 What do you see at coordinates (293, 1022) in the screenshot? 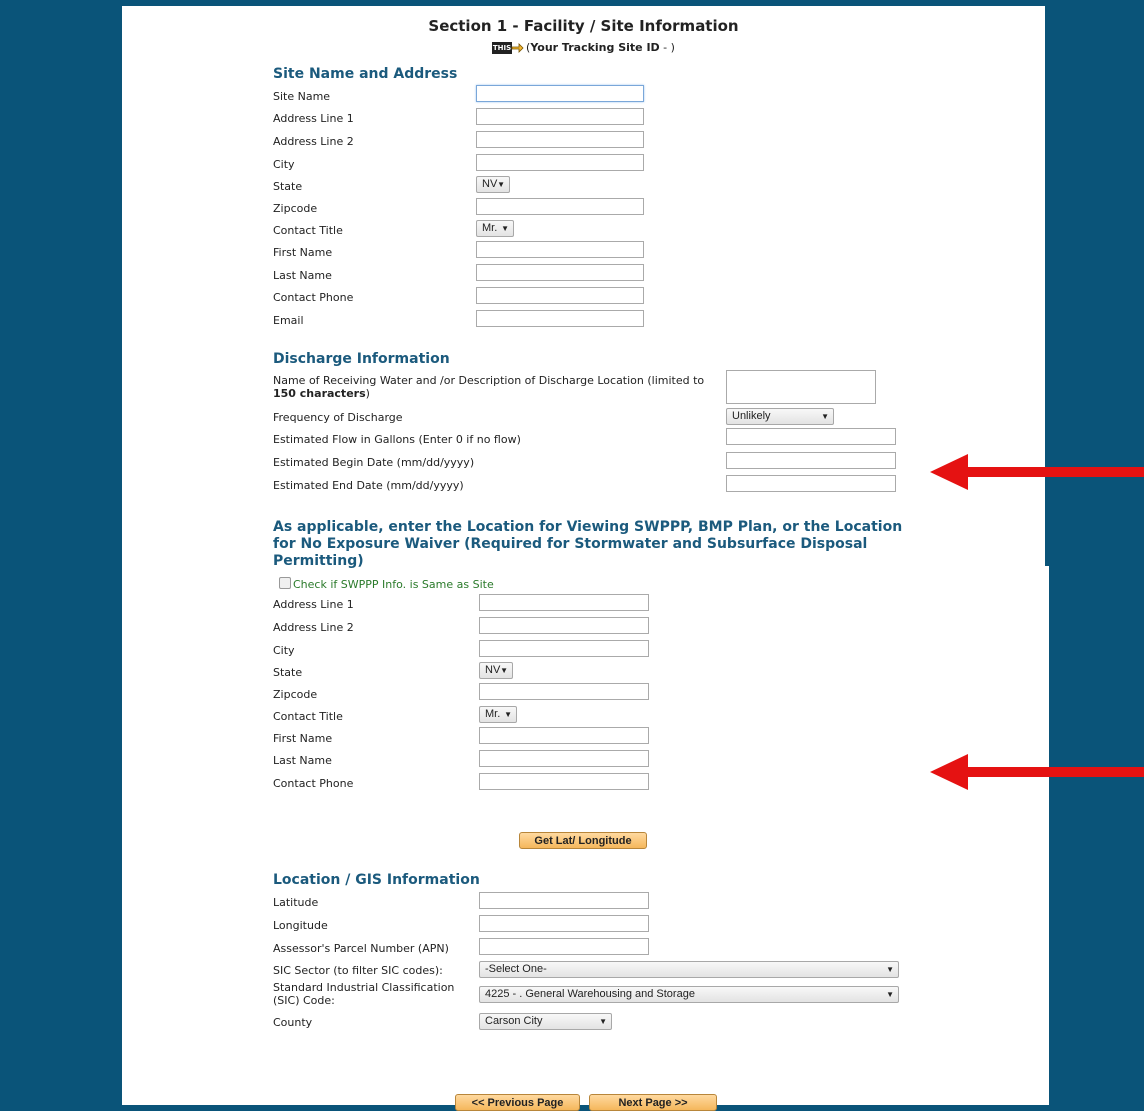
I see `county-label: County` at bounding box center [293, 1022].